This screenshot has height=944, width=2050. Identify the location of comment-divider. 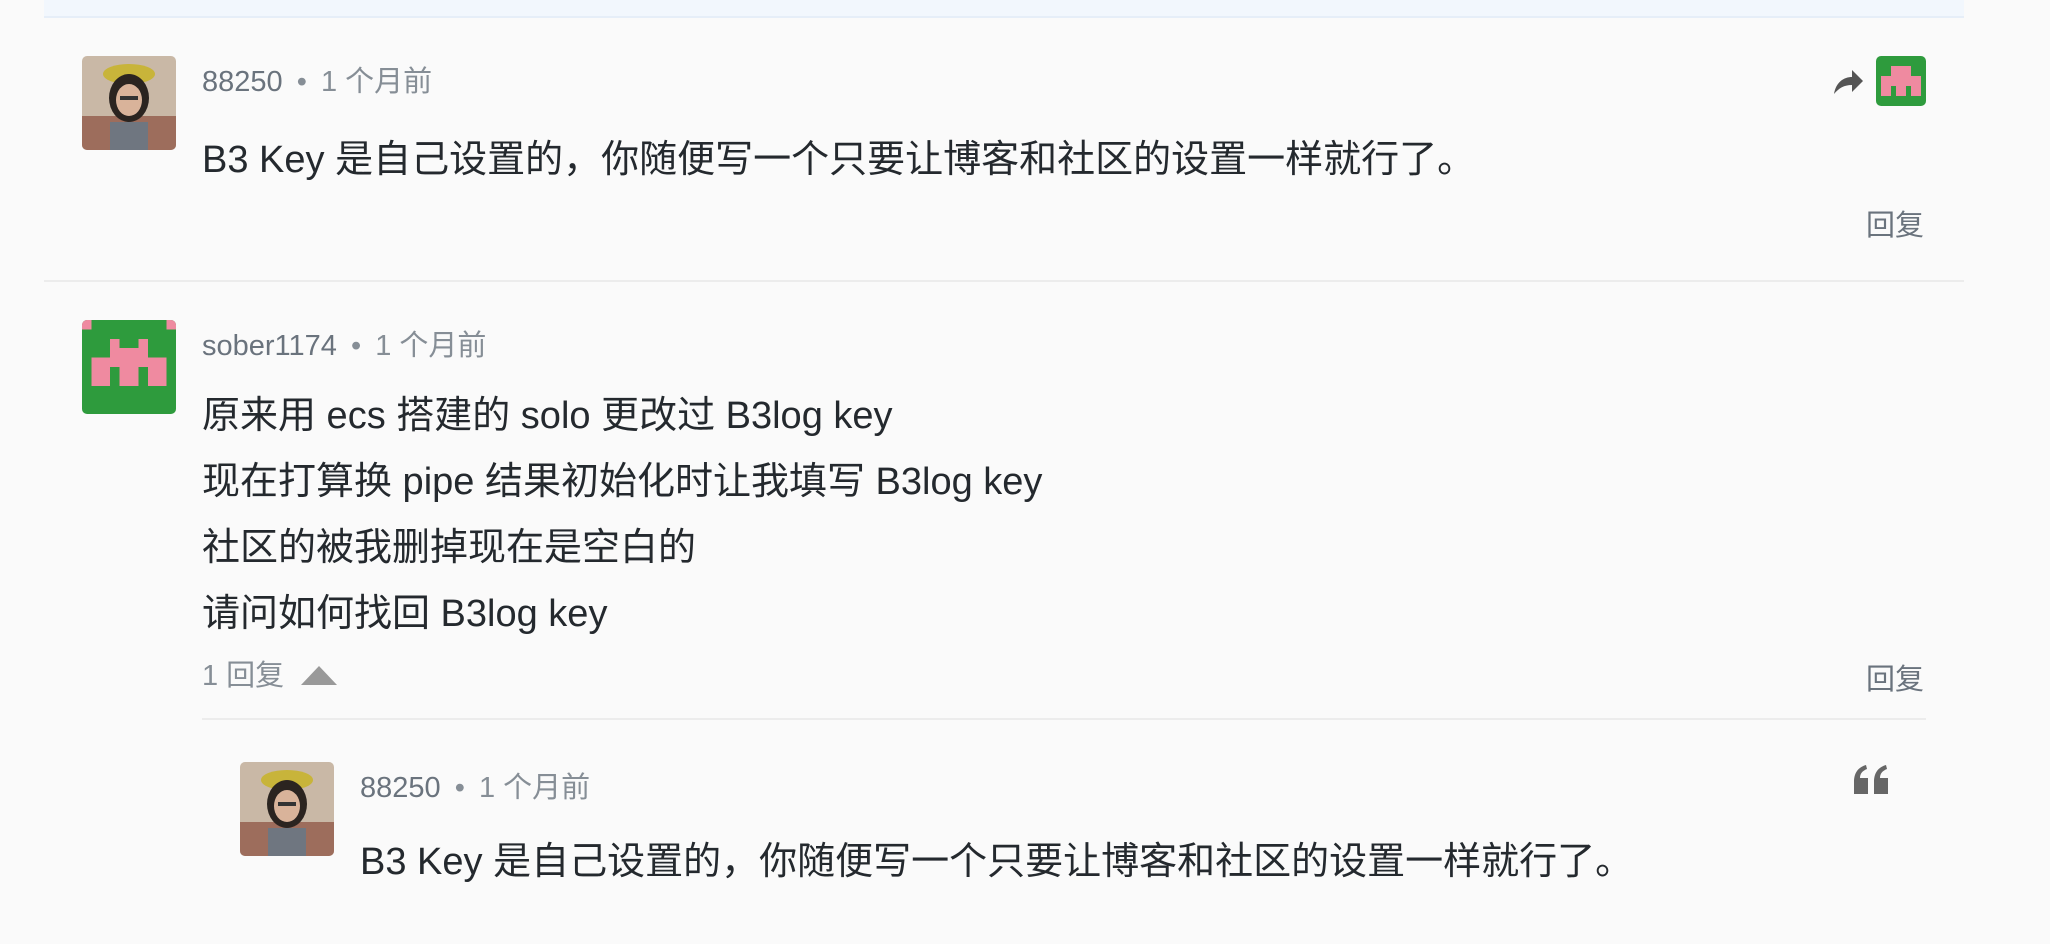
(1004, 281).